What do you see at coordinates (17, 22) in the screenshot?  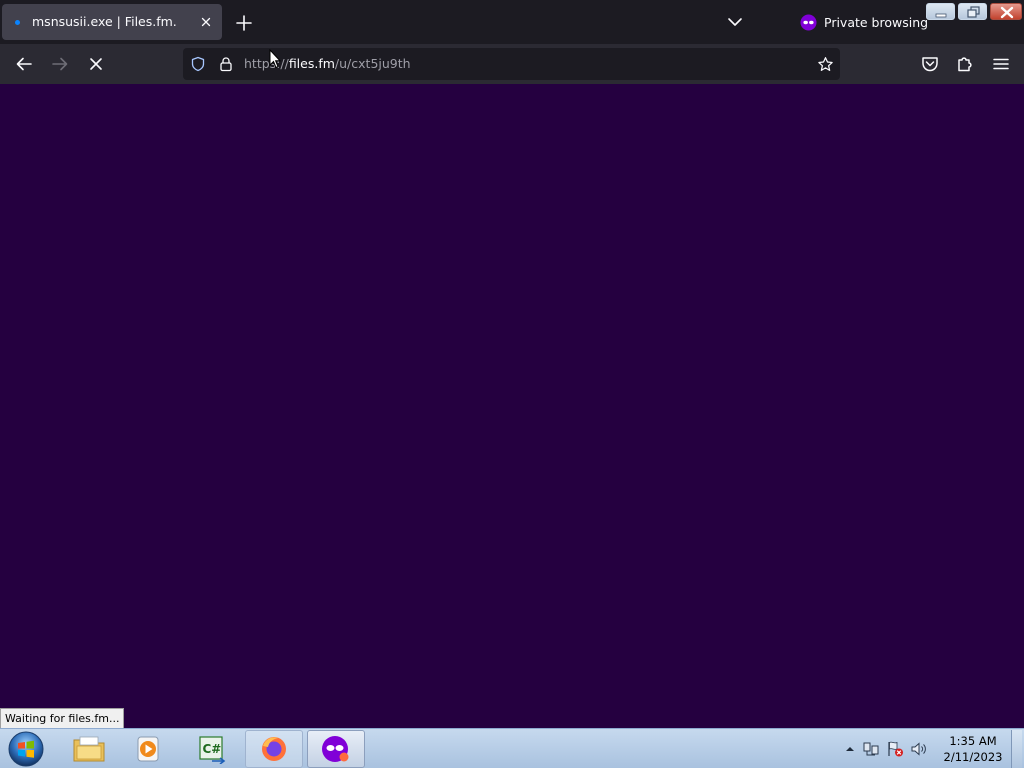 I see `loading-favicon-icon` at bounding box center [17, 22].